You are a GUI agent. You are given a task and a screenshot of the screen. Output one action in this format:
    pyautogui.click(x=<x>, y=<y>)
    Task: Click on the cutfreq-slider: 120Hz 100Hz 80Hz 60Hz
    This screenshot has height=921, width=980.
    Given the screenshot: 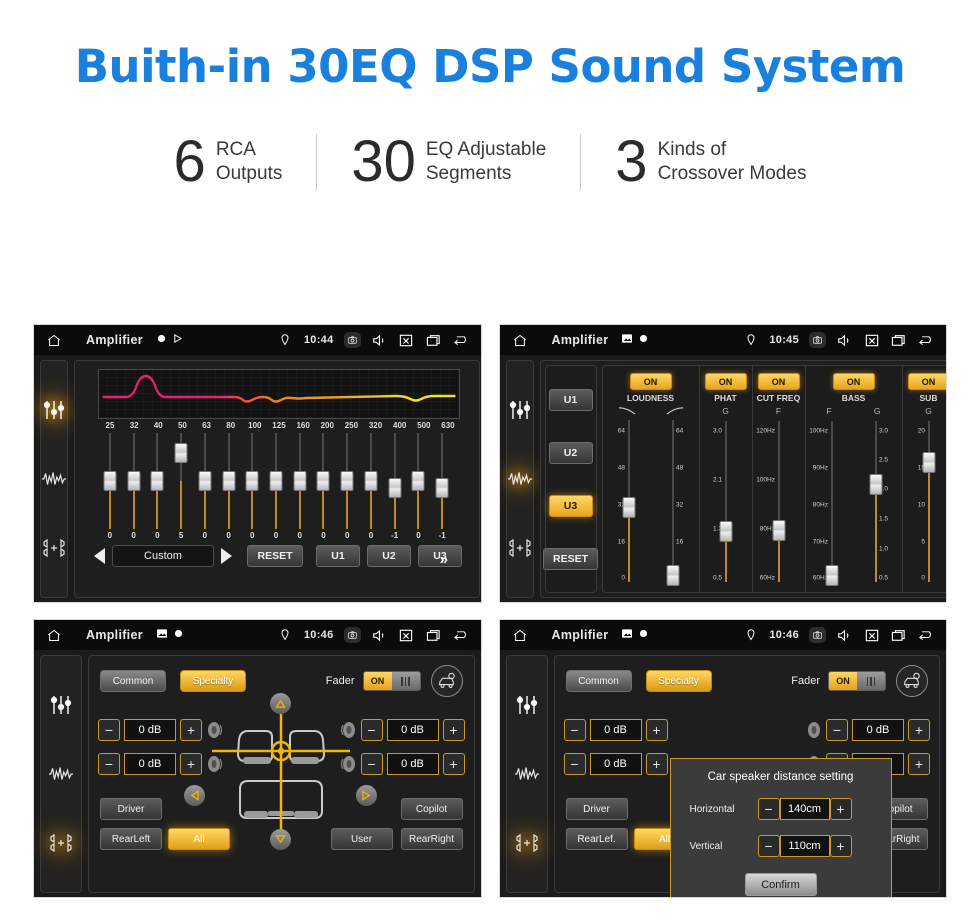 What is the action you would take?
    pyautogui.click(x=778, y=502)
    